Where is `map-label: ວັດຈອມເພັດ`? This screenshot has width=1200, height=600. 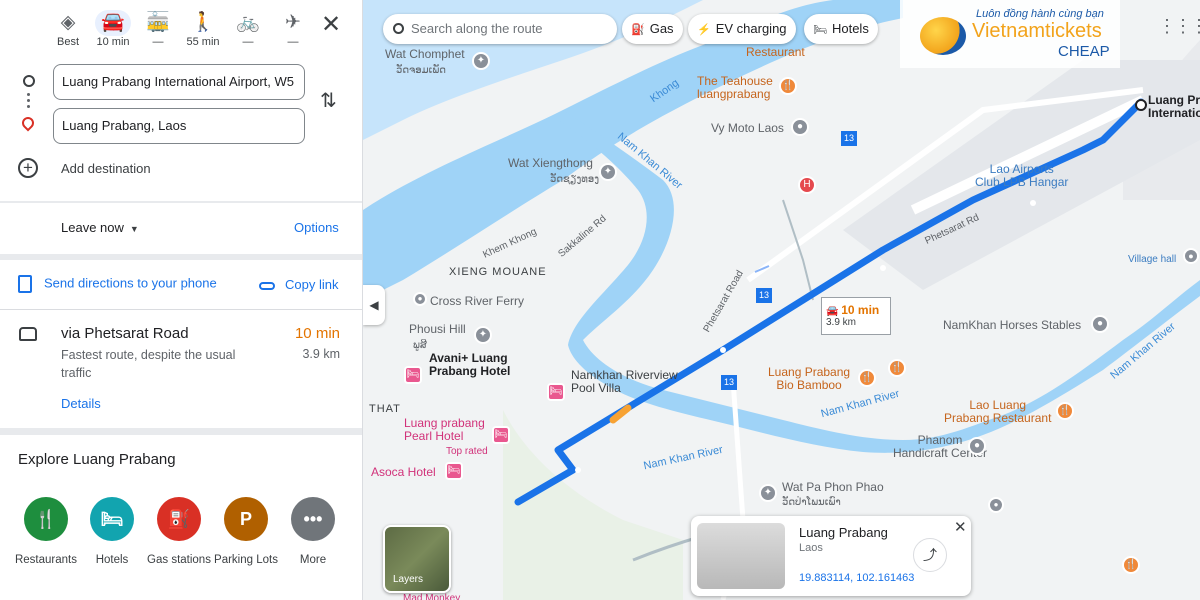 map-label: ວັດຈອມເພັດ is located at coordinates (421, 70).